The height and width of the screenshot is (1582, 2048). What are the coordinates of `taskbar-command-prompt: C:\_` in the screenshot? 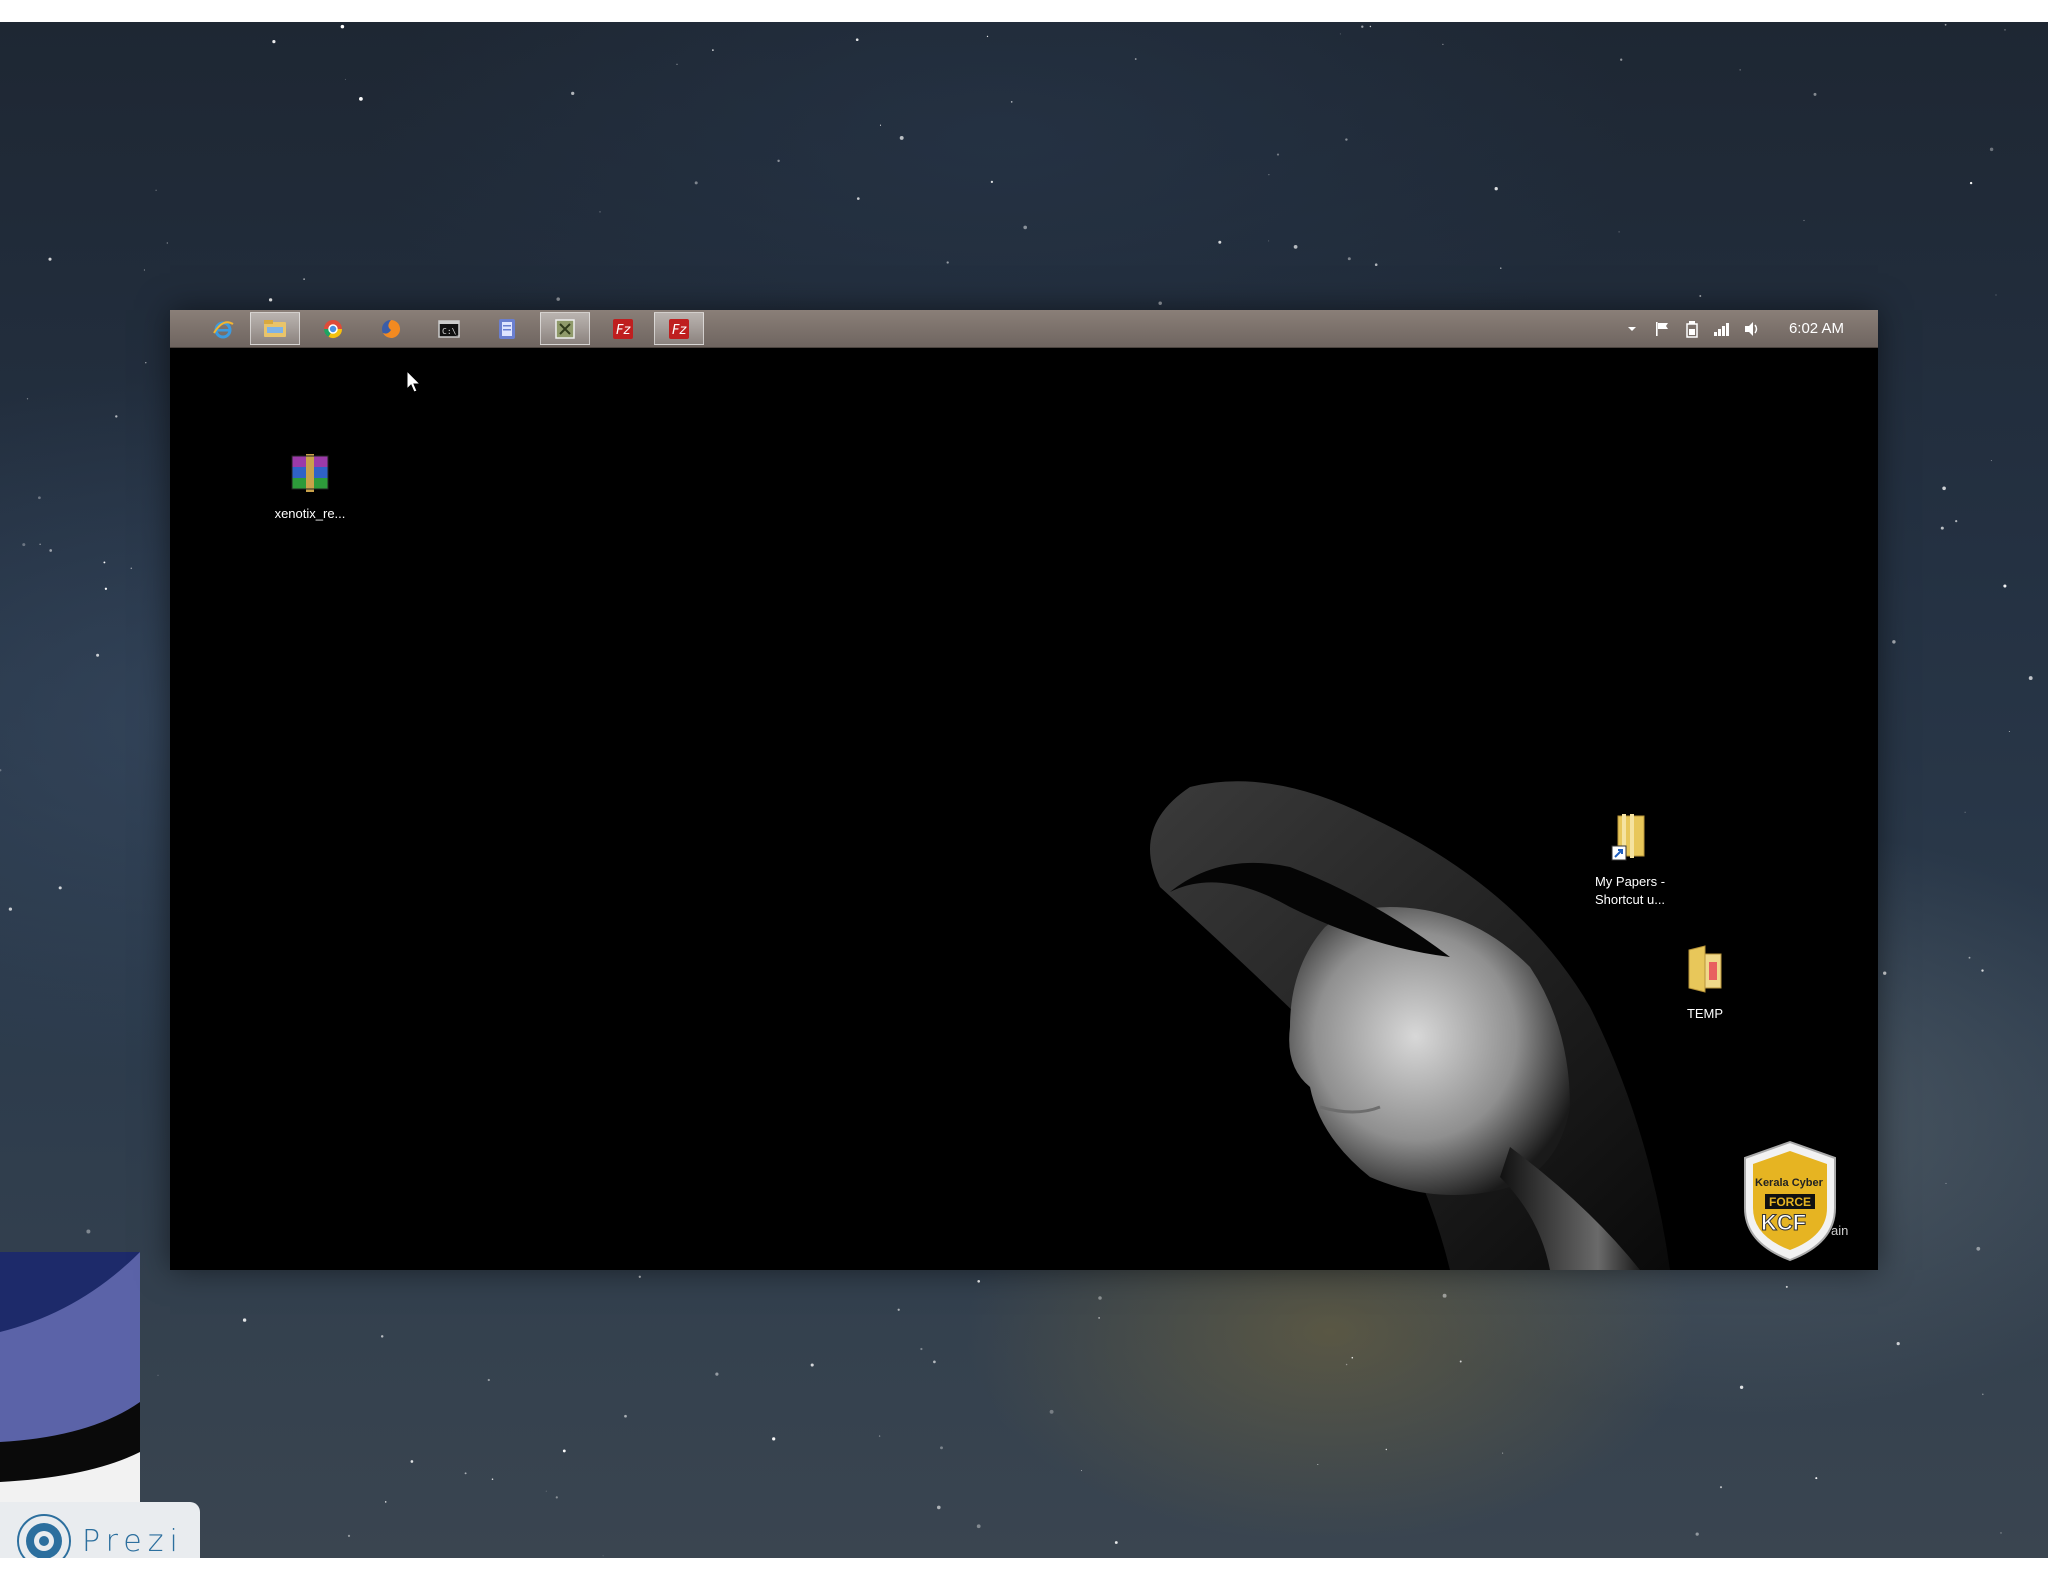 It's located at (449, 328).